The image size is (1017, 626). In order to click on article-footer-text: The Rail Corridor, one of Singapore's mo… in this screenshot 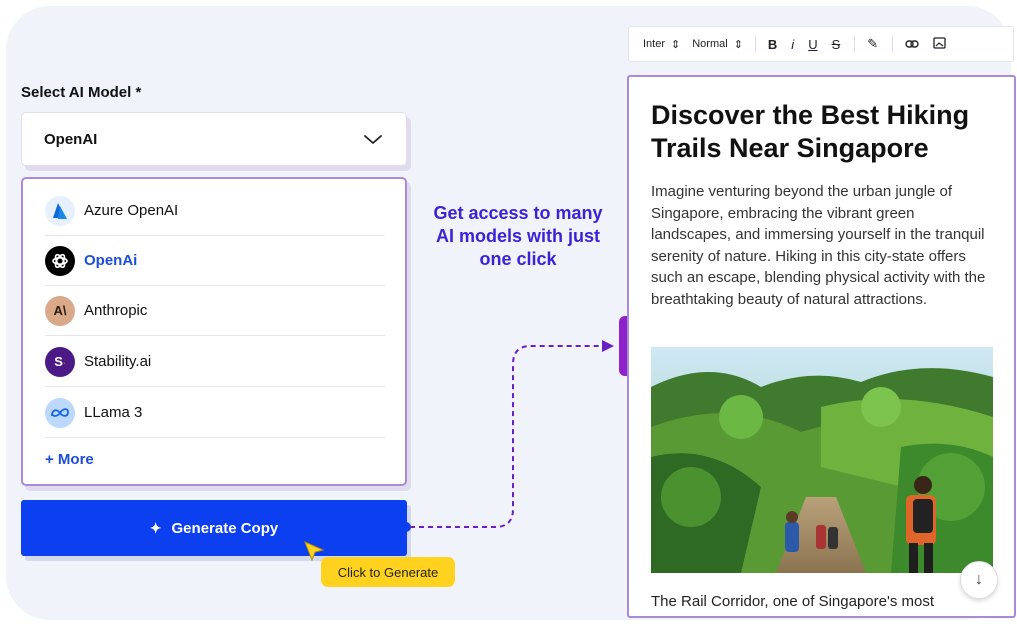, I will do `click(793, 601)`.